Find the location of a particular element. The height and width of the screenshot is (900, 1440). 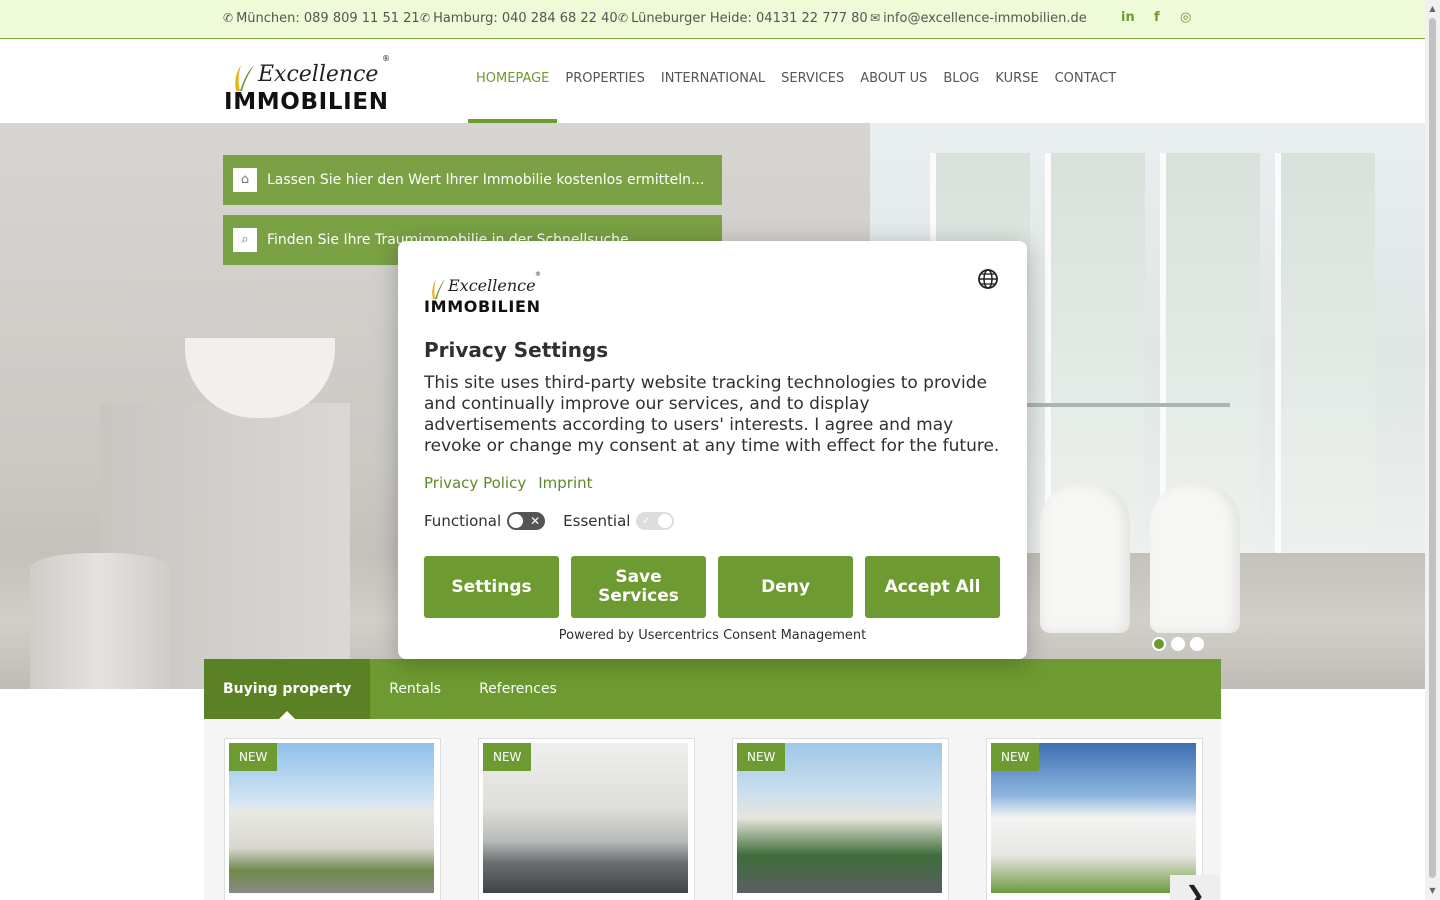

scrollbar-thumb is located at coordinates (1432, 448).